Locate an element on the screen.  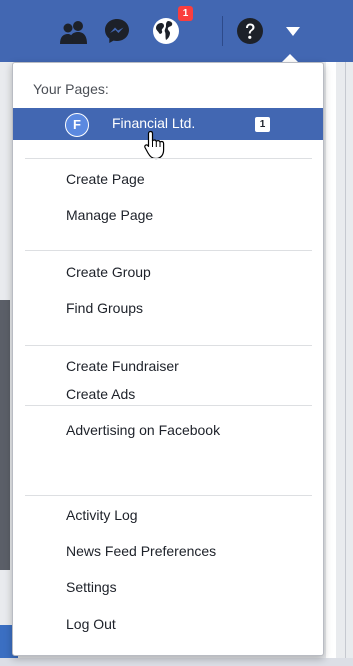
menu-item-log-out: Log Out is located at coordinates (91, 624).